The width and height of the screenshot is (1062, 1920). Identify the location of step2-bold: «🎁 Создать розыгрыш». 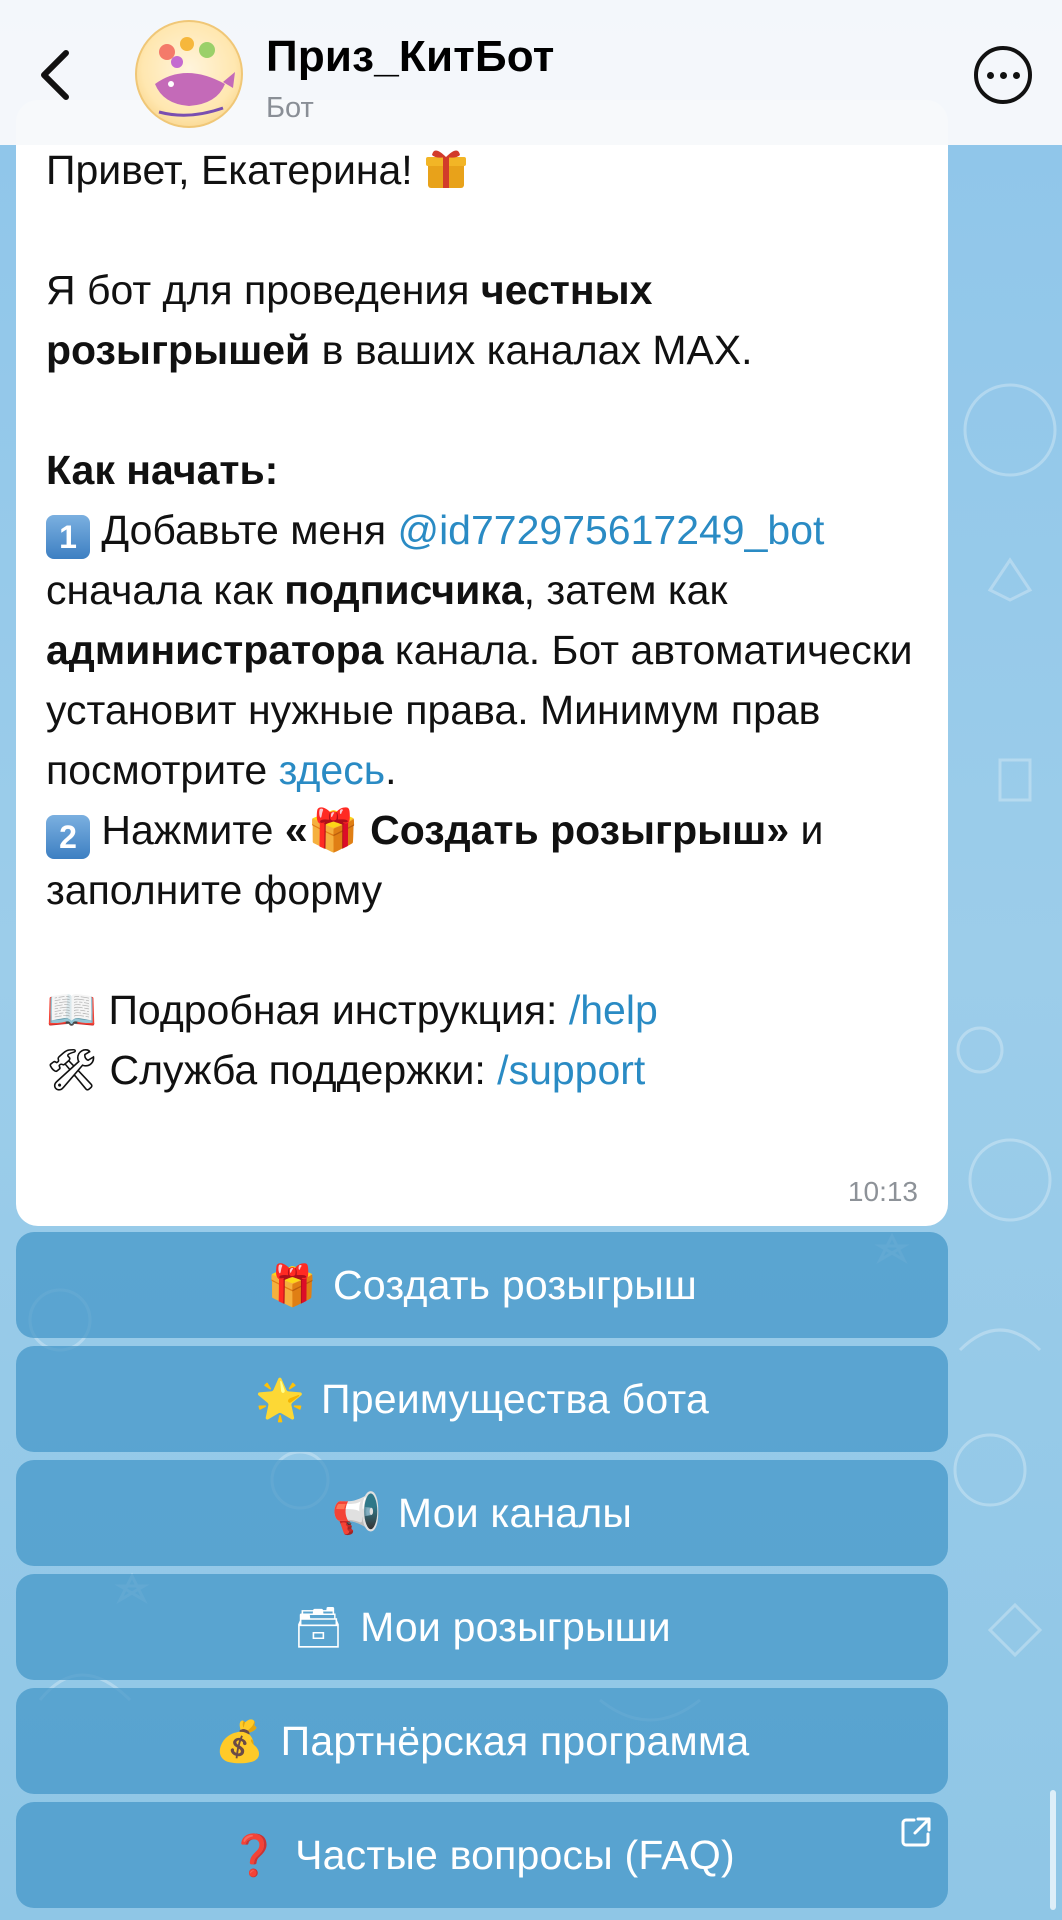
(537, 830).